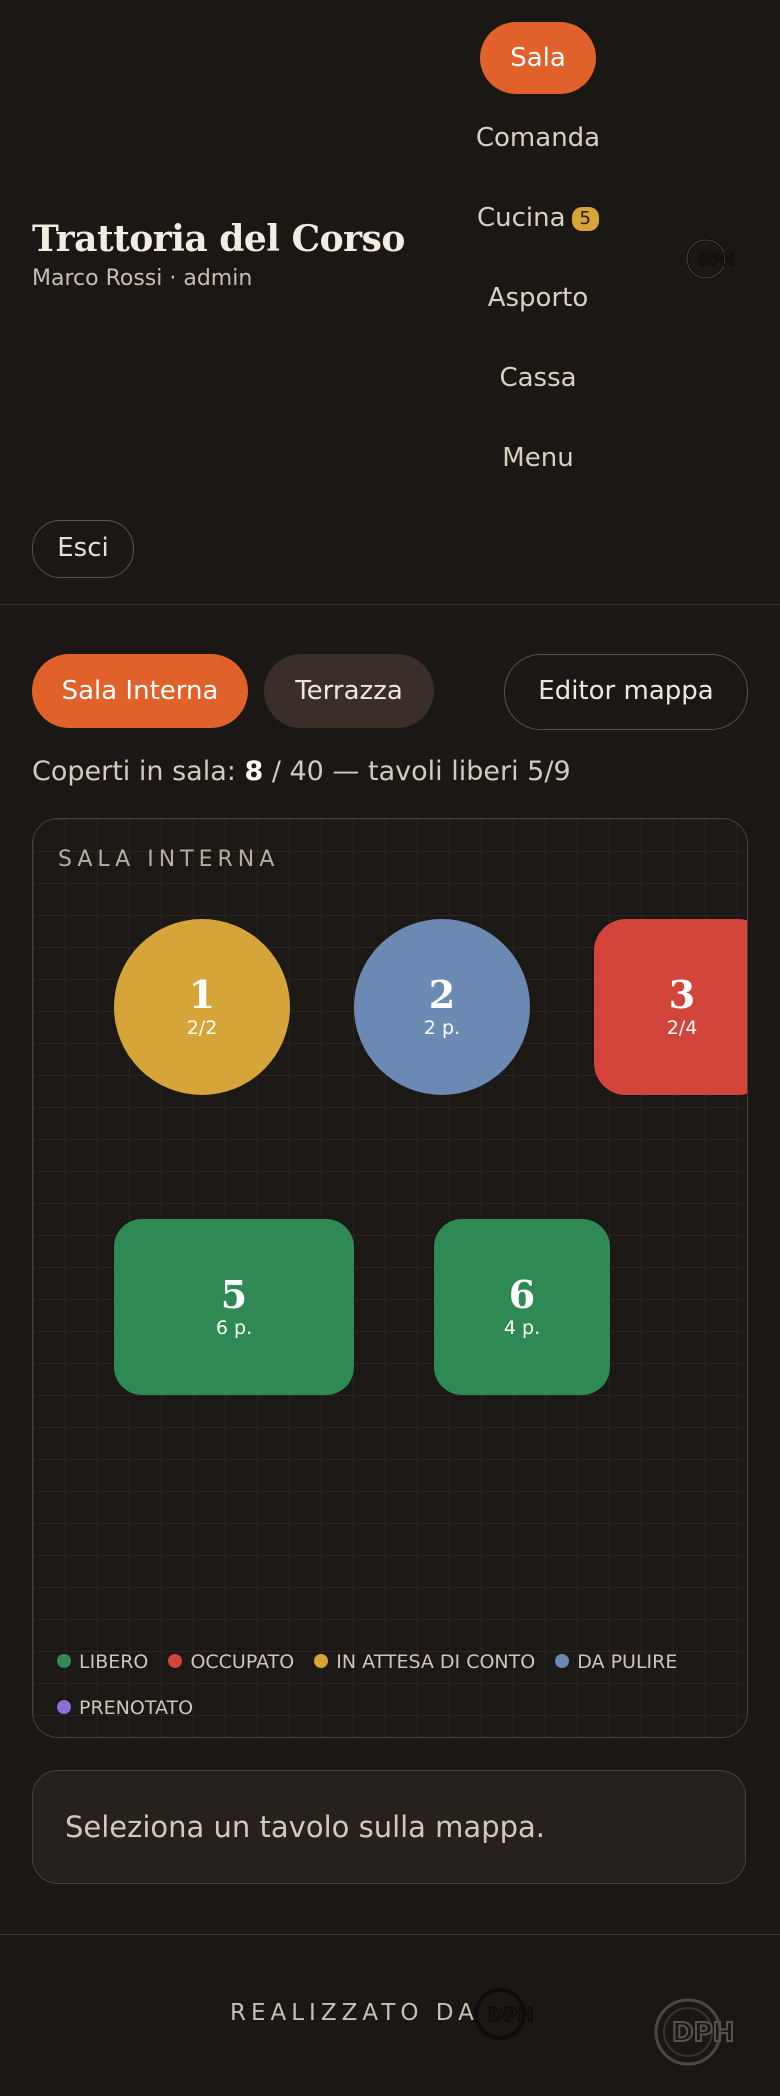 Image resolution: width=780 pixels, height=2096 pixels. Describe the element at coordinates (682, 1028) in the screenshot. I see `table-seats: 2/4` at that location.